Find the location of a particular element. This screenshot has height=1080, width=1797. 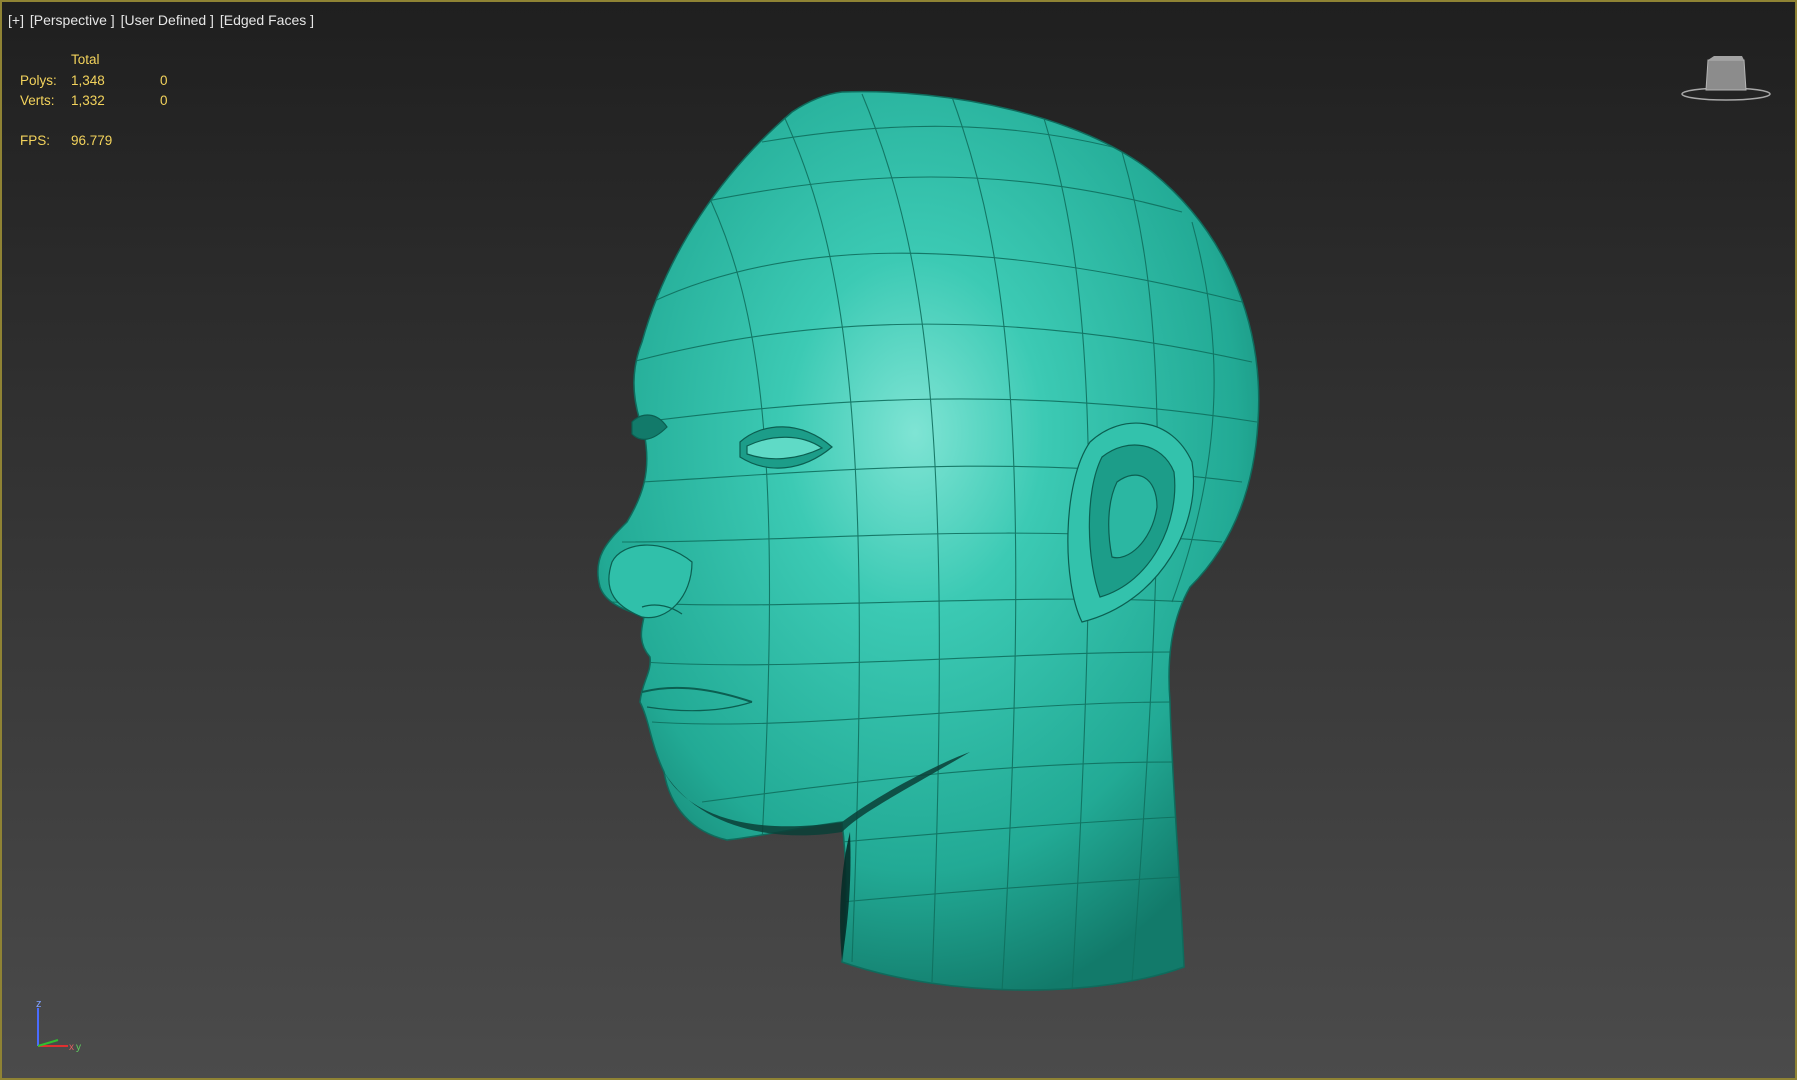

viewcube-icon is located at coordinates (1726, 78).